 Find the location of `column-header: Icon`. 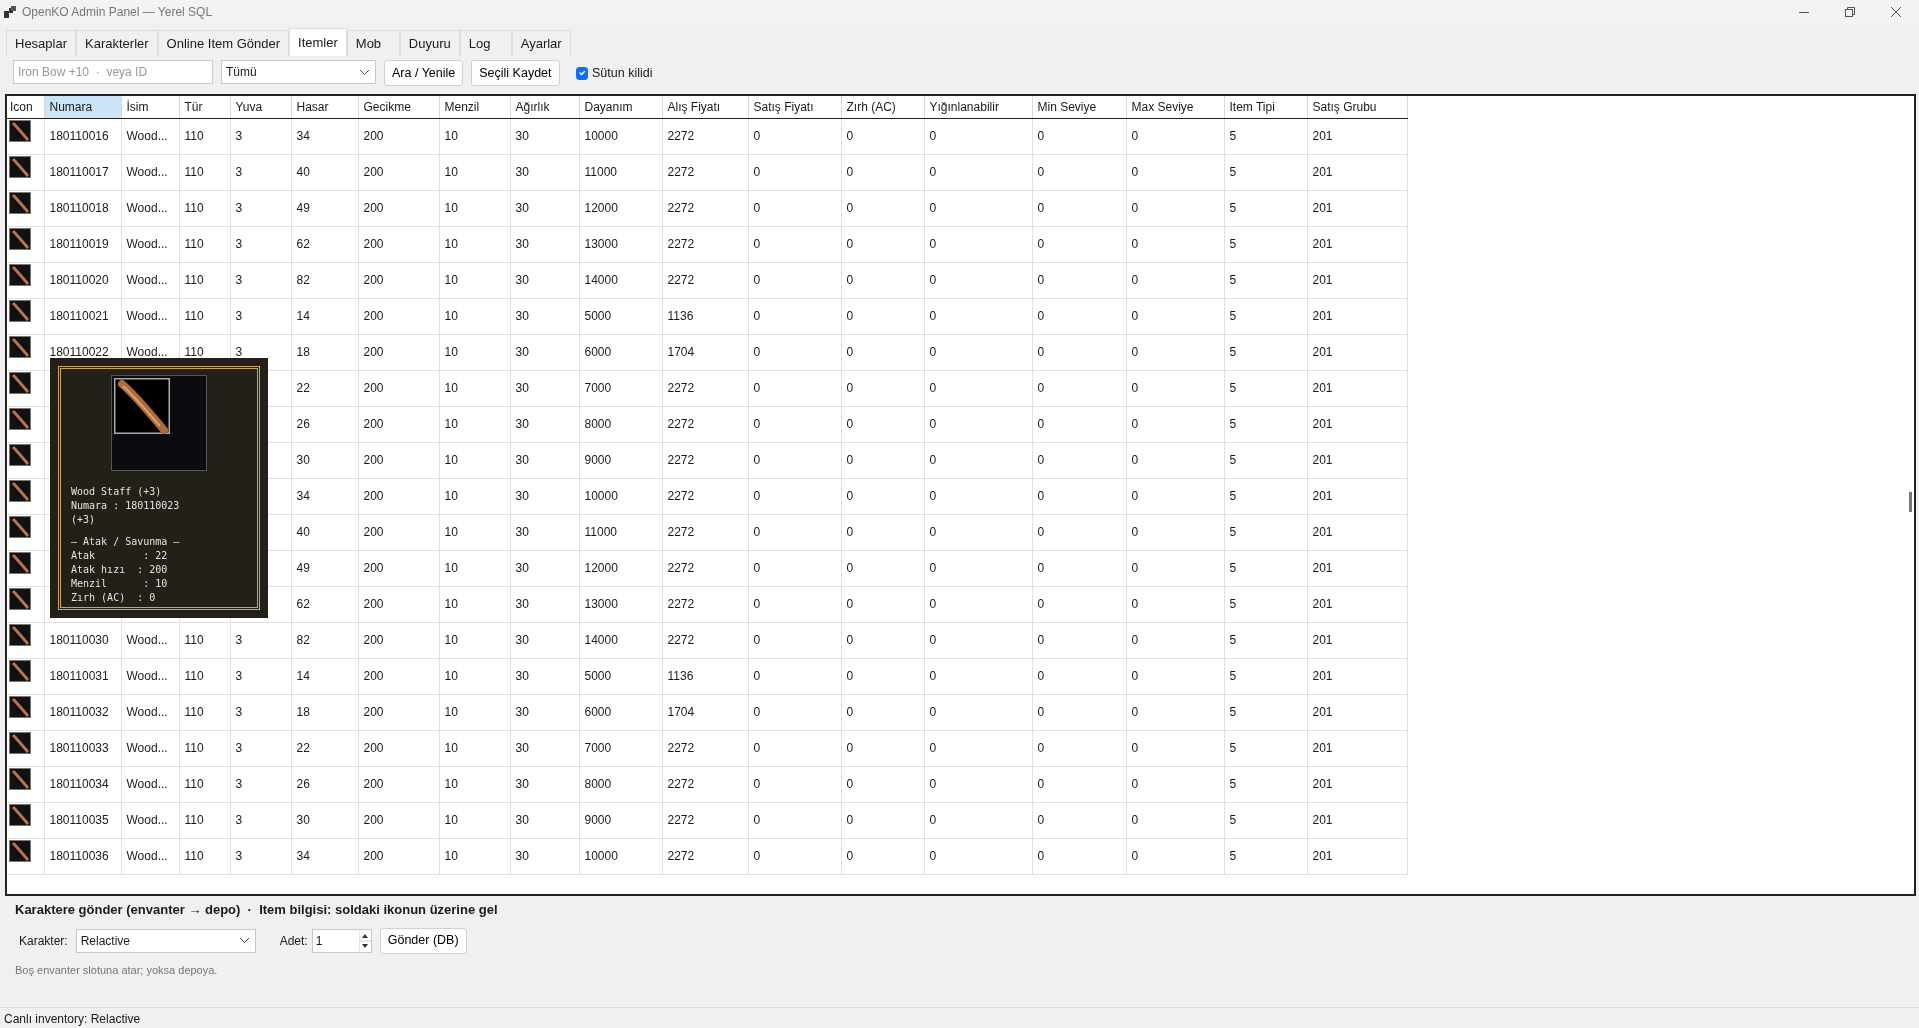

column-header: Icon is located at coordinates (25, 107).